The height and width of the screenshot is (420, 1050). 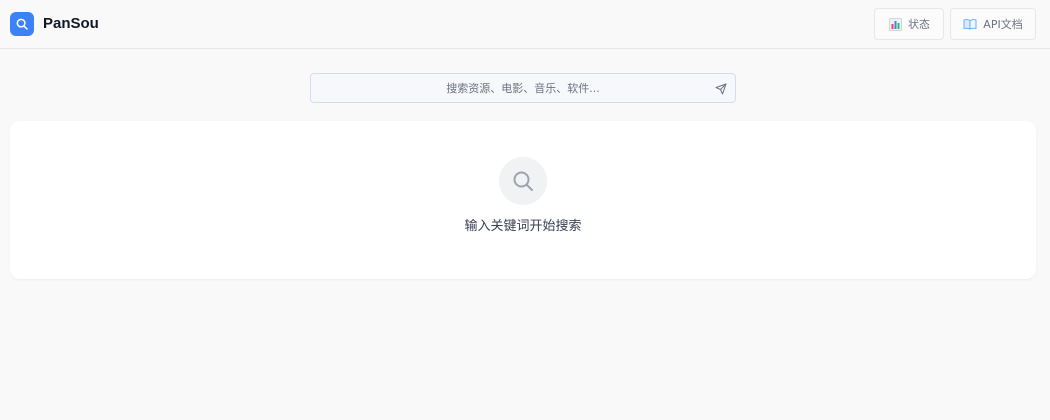 What do you see at coordinates (970, 24) in the screenshot?
I see `open-book-icon` at bounding box center [970, 24].